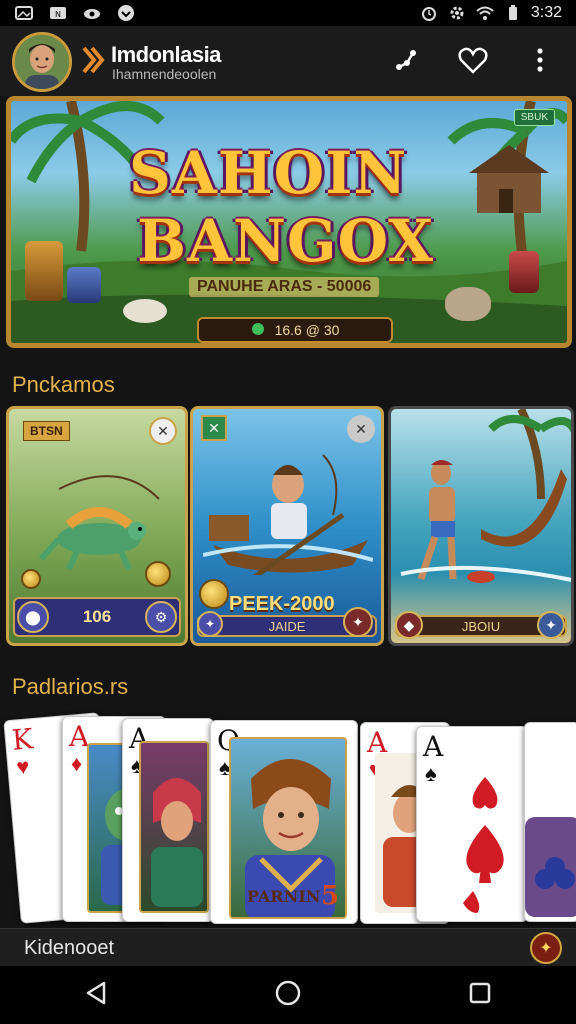 The height and width of the screenshot is (1024, 576). What do you see at coordinates (97, 616) in the screenshot?
I see `game-card-value: 106` at bounding box center [97, 616].